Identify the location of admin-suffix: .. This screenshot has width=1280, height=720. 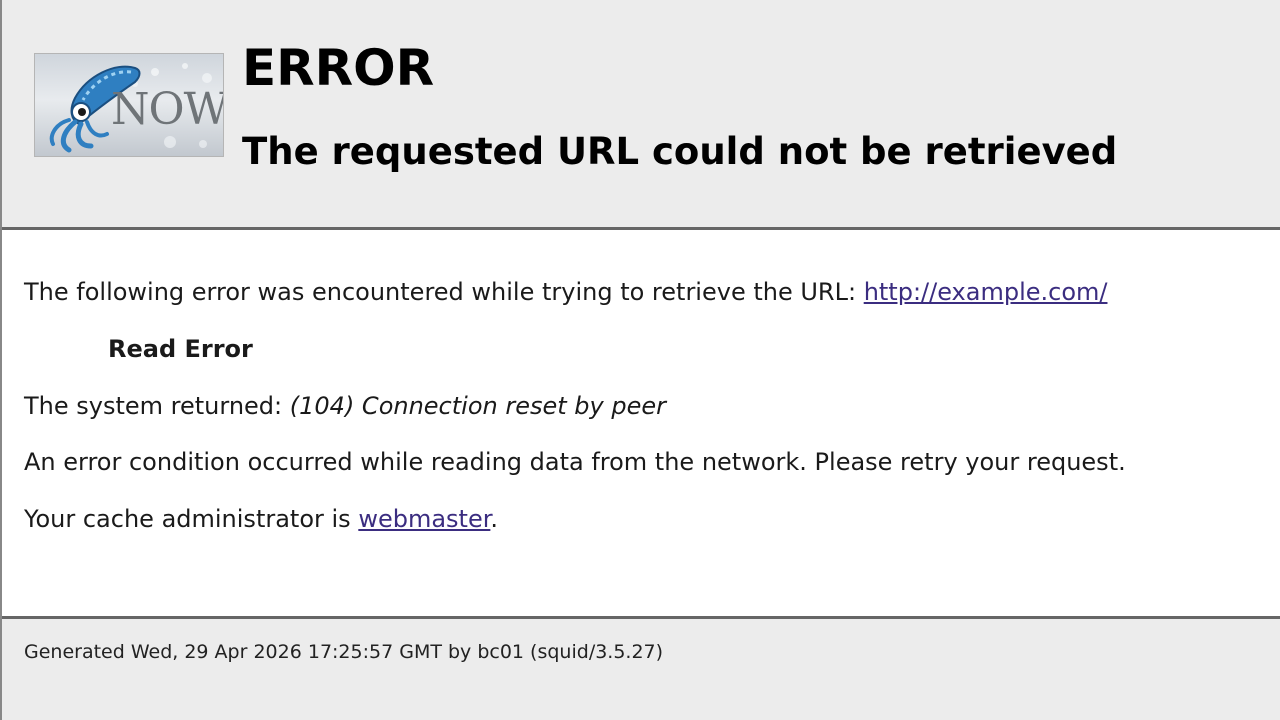
(494, 519).